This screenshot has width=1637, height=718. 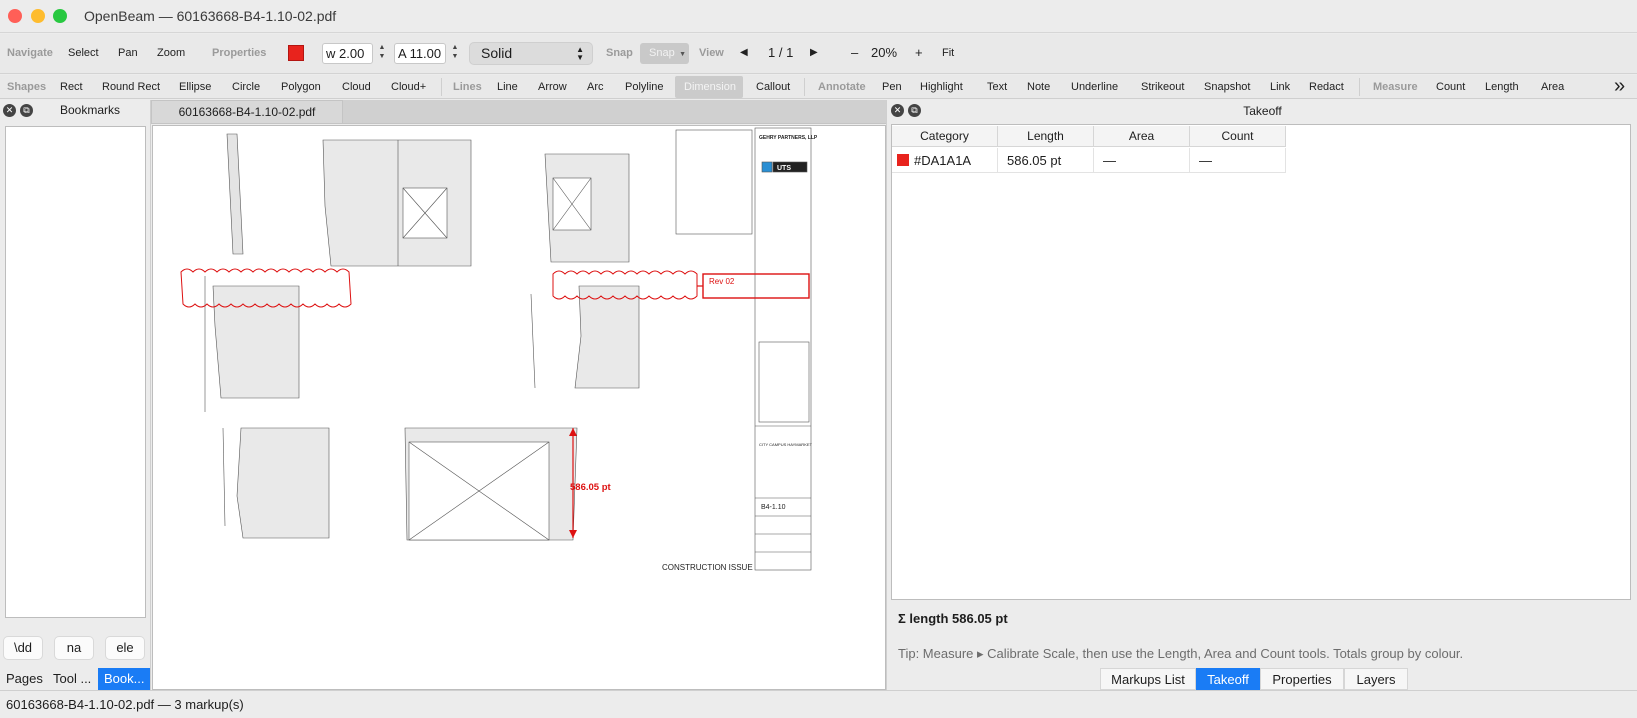 What do you see at coordinates (347, 53) in the screenshot?
I see `stroke-width-input: w 2.00` at bounding box center [347, 53].